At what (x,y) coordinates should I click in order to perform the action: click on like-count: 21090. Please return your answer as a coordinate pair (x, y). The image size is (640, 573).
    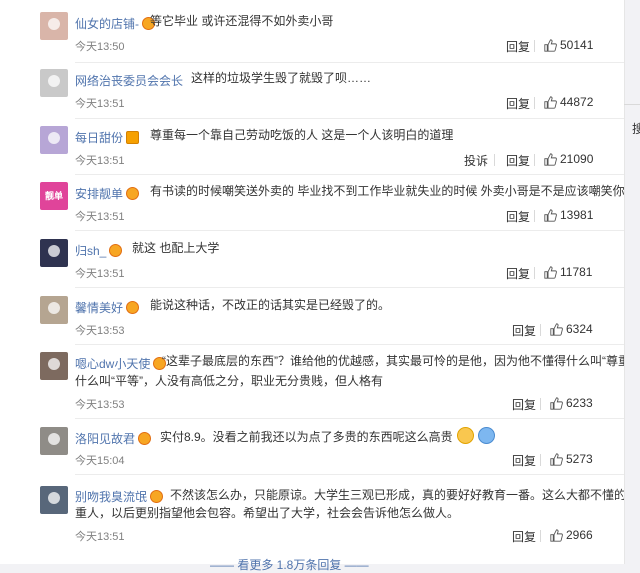
    Looking at the image, I should click on (577, 159).